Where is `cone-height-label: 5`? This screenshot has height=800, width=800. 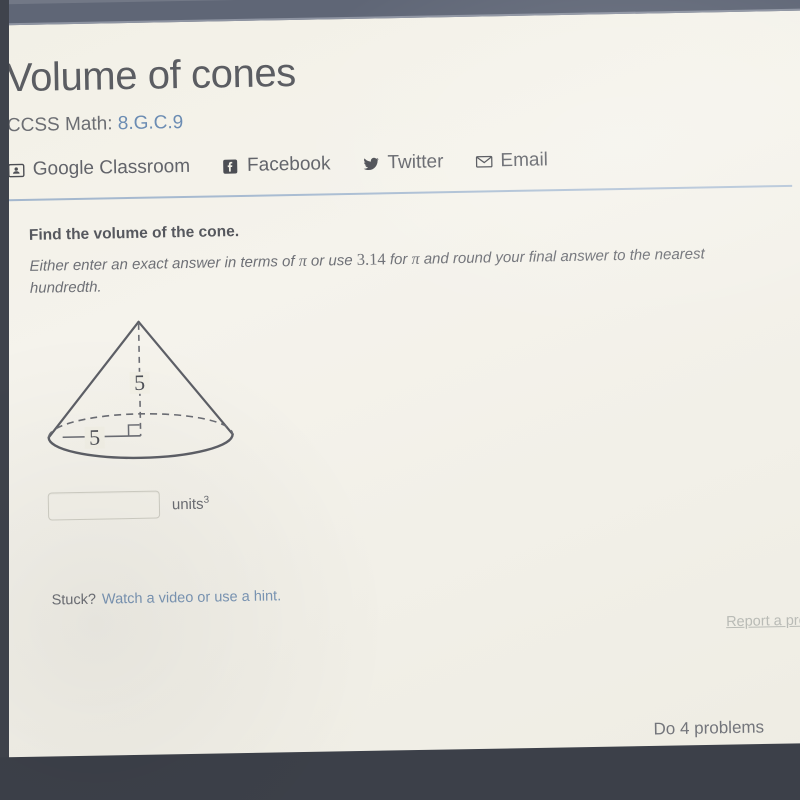 cone-height-label: 5 is located at coordinates (139, 382).